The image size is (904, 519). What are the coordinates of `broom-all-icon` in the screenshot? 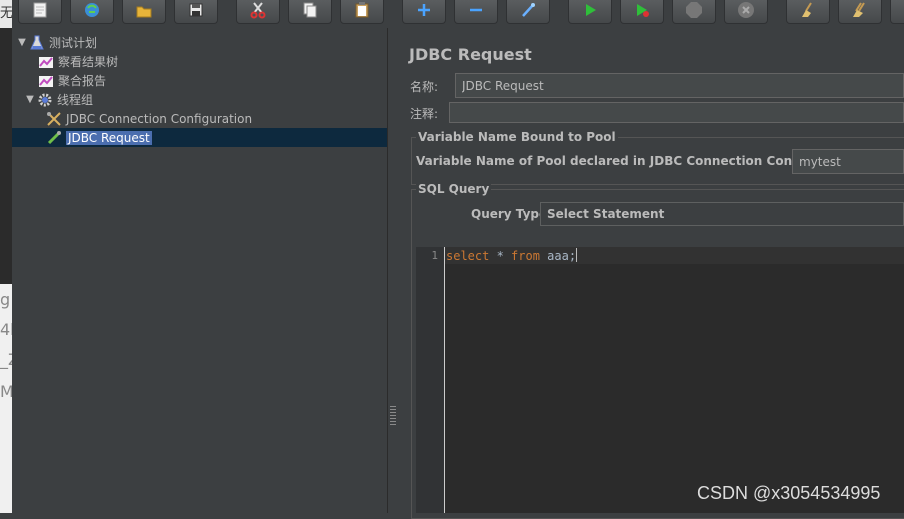 It's located at (860, 12).